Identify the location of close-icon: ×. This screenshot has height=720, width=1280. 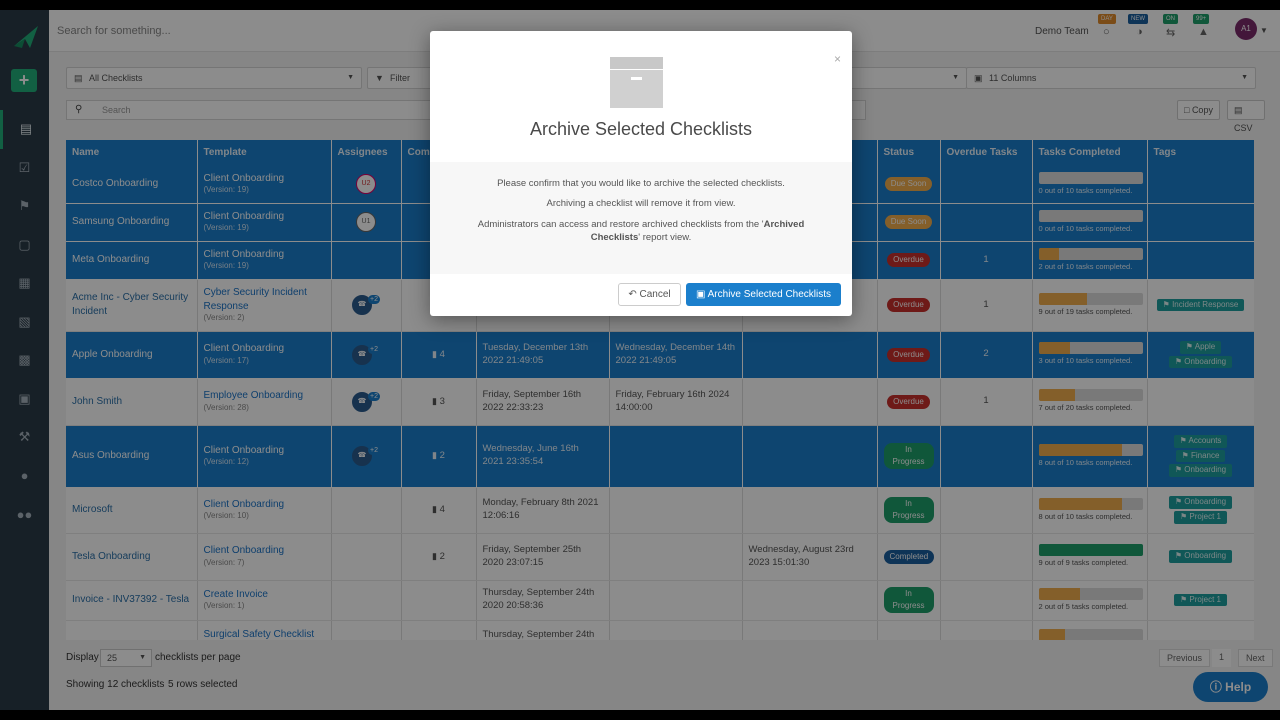
(837, 59).